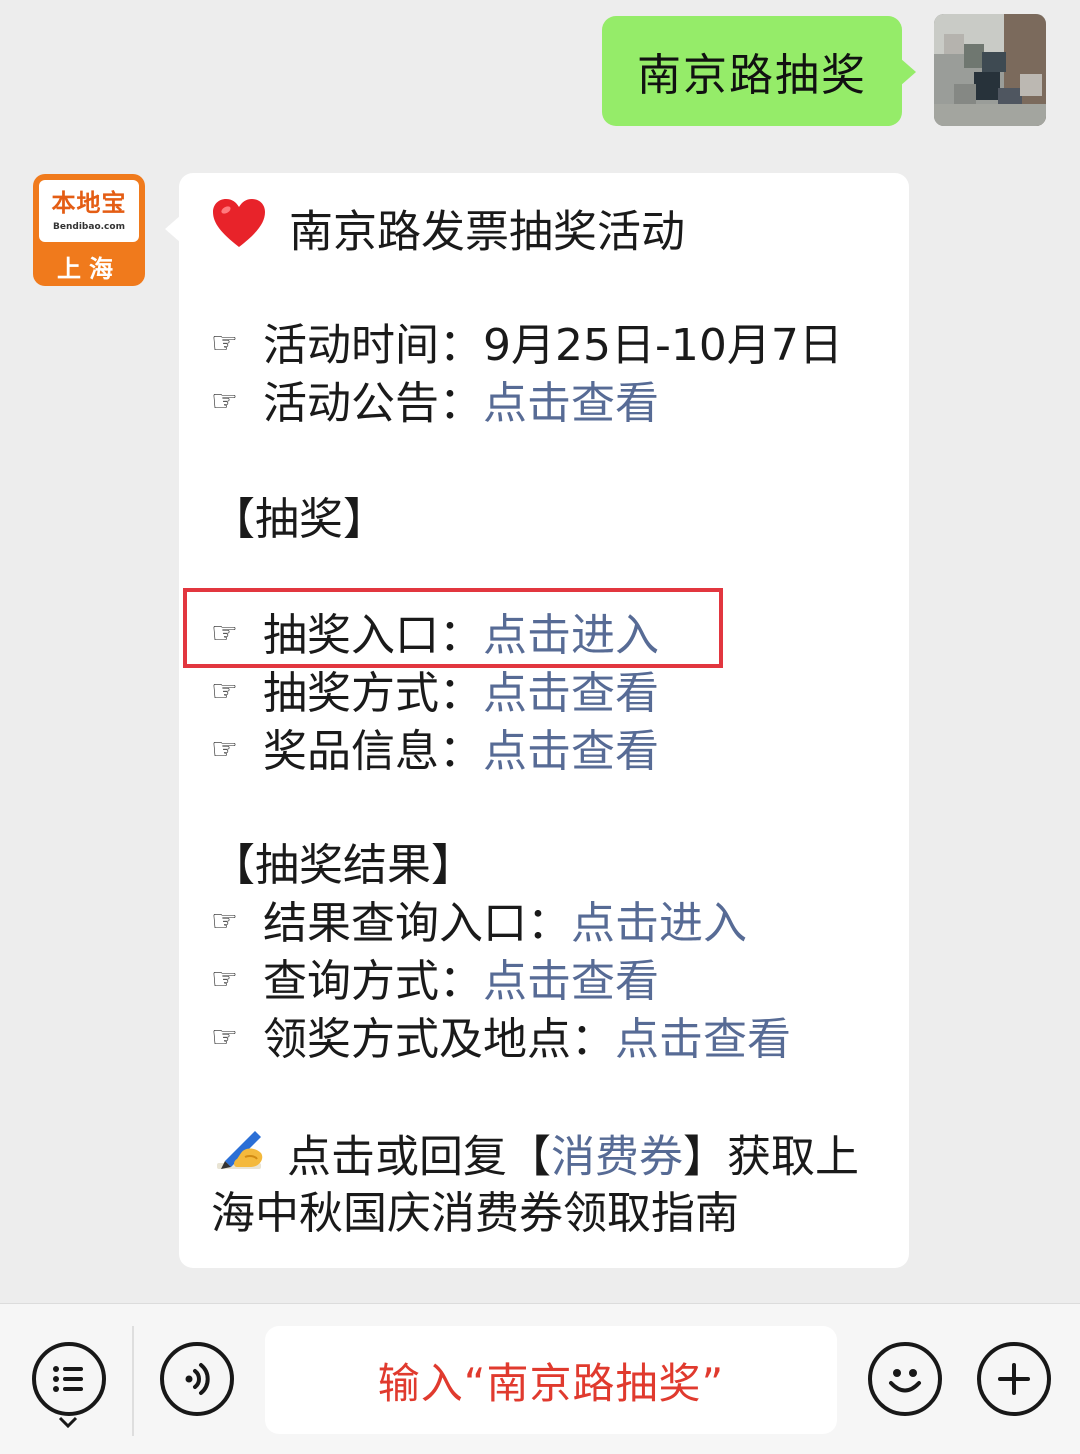 Image resolution: width=1080 pixels, height=1454 pixels. I want to click on prize-info-link: 点击查看, so click(571, 751).